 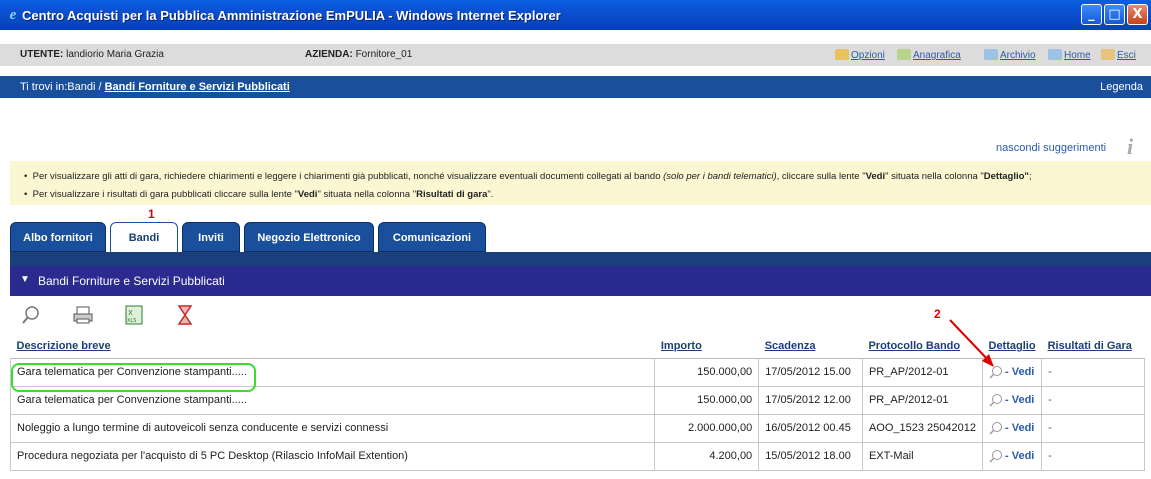 I want to click on hourglass-icon, so click(x=185, y=315).